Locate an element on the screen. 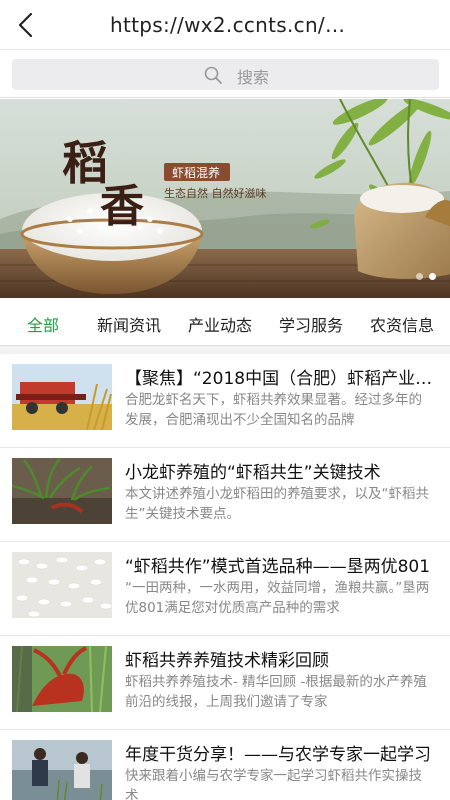 This screenshot has width=450, height=800. carousel-dot-active is located at coordinates (432, 276).